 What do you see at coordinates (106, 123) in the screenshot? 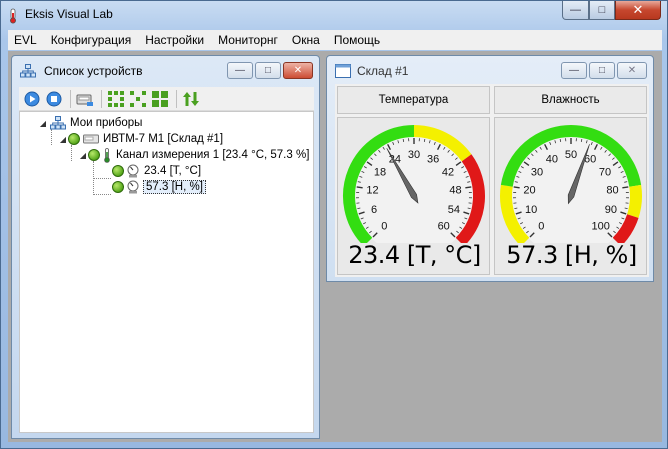
I see `tree-node-label: Мои приборы` at bounding box center [106, 123].